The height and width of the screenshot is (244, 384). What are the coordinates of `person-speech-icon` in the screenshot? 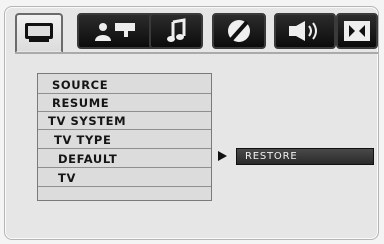 It's located at (116, 31).